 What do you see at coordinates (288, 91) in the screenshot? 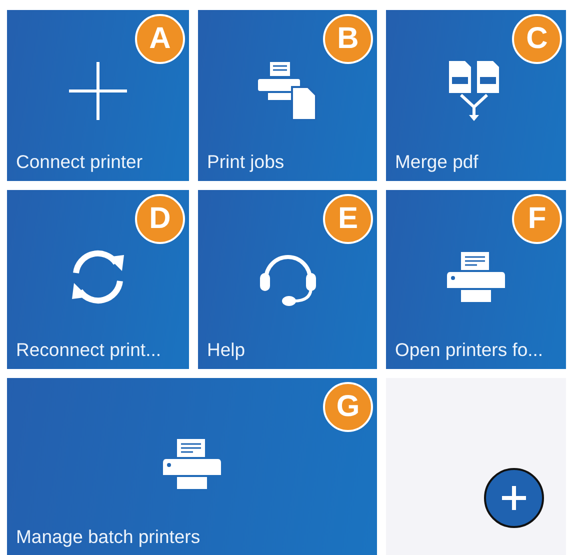
I see `printer-document-icon` at bounding box center [288, 91].